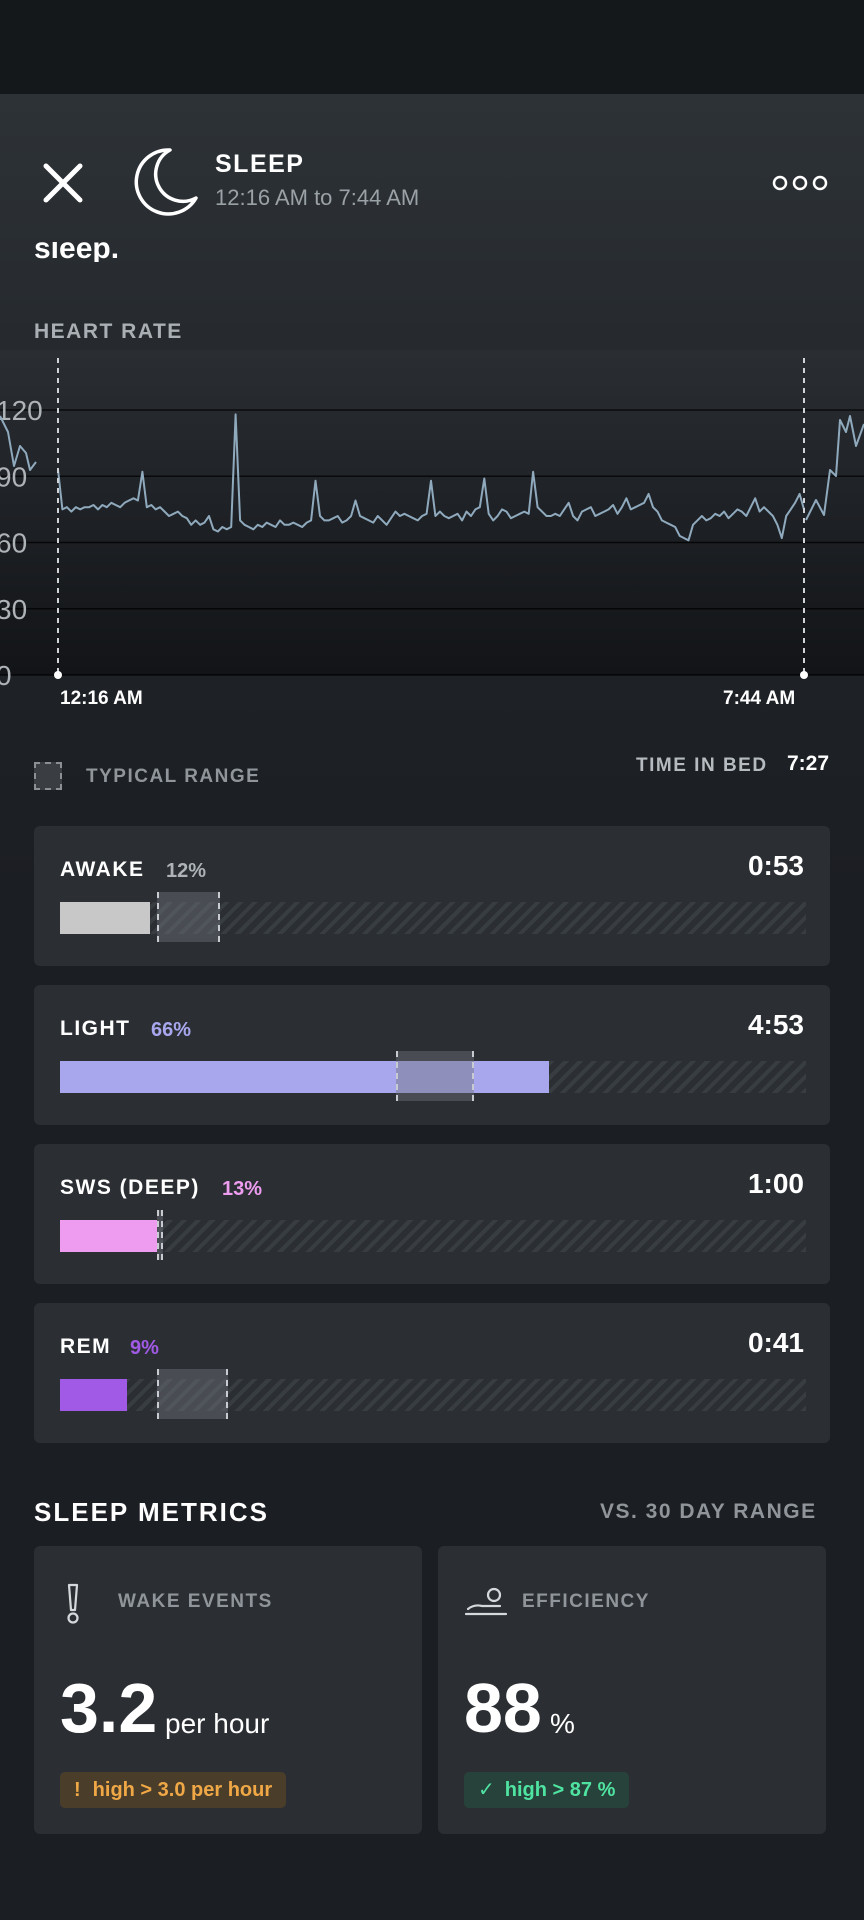 The image size is (864, 1920). I want to click on stage-percent: 13%, so click(242, 1189).